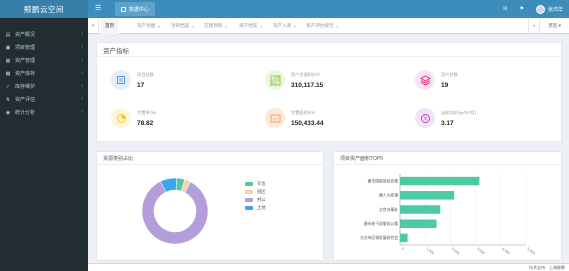 The width and height of the screenshot is (569, 271). Describe the element at coordinates (328, 267) in the screenshot. I see `footer: 技术支持：上海鲸鹏` at that location.